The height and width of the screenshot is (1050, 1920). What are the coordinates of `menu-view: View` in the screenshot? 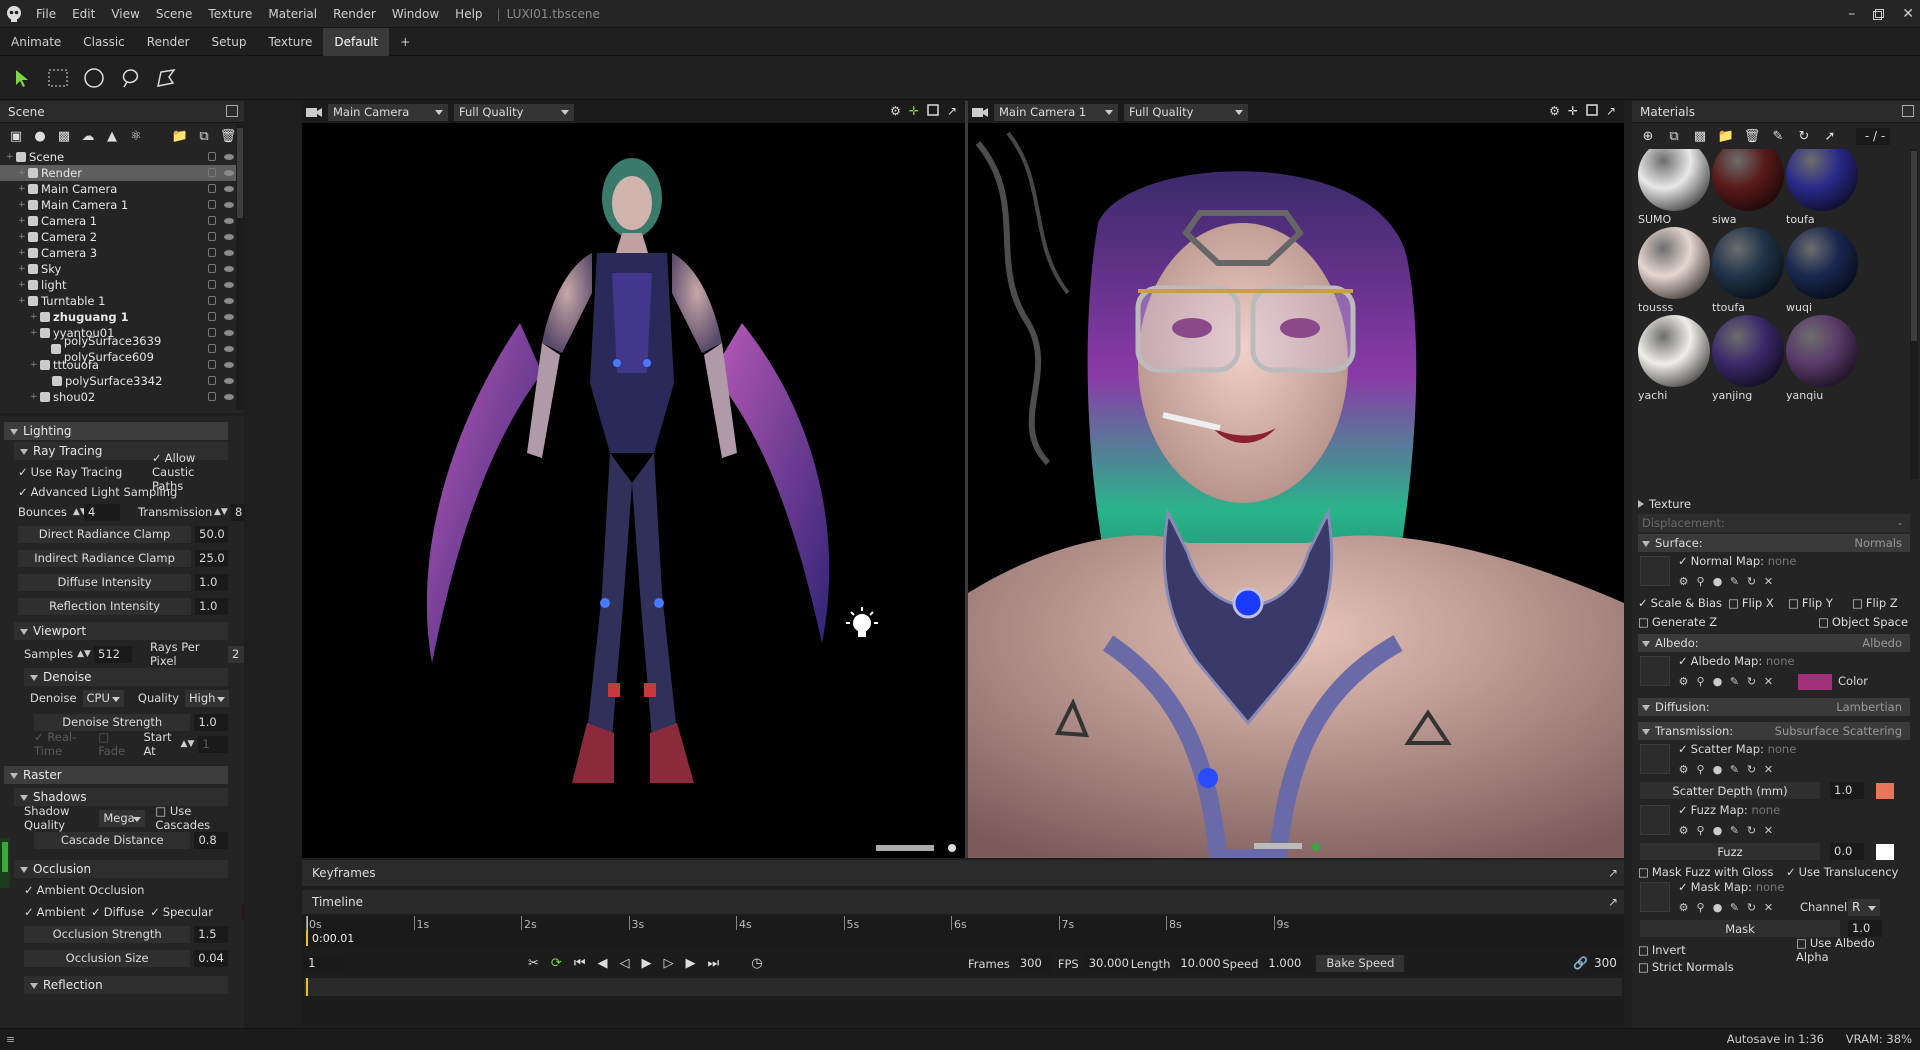 It's located at (125, 14).